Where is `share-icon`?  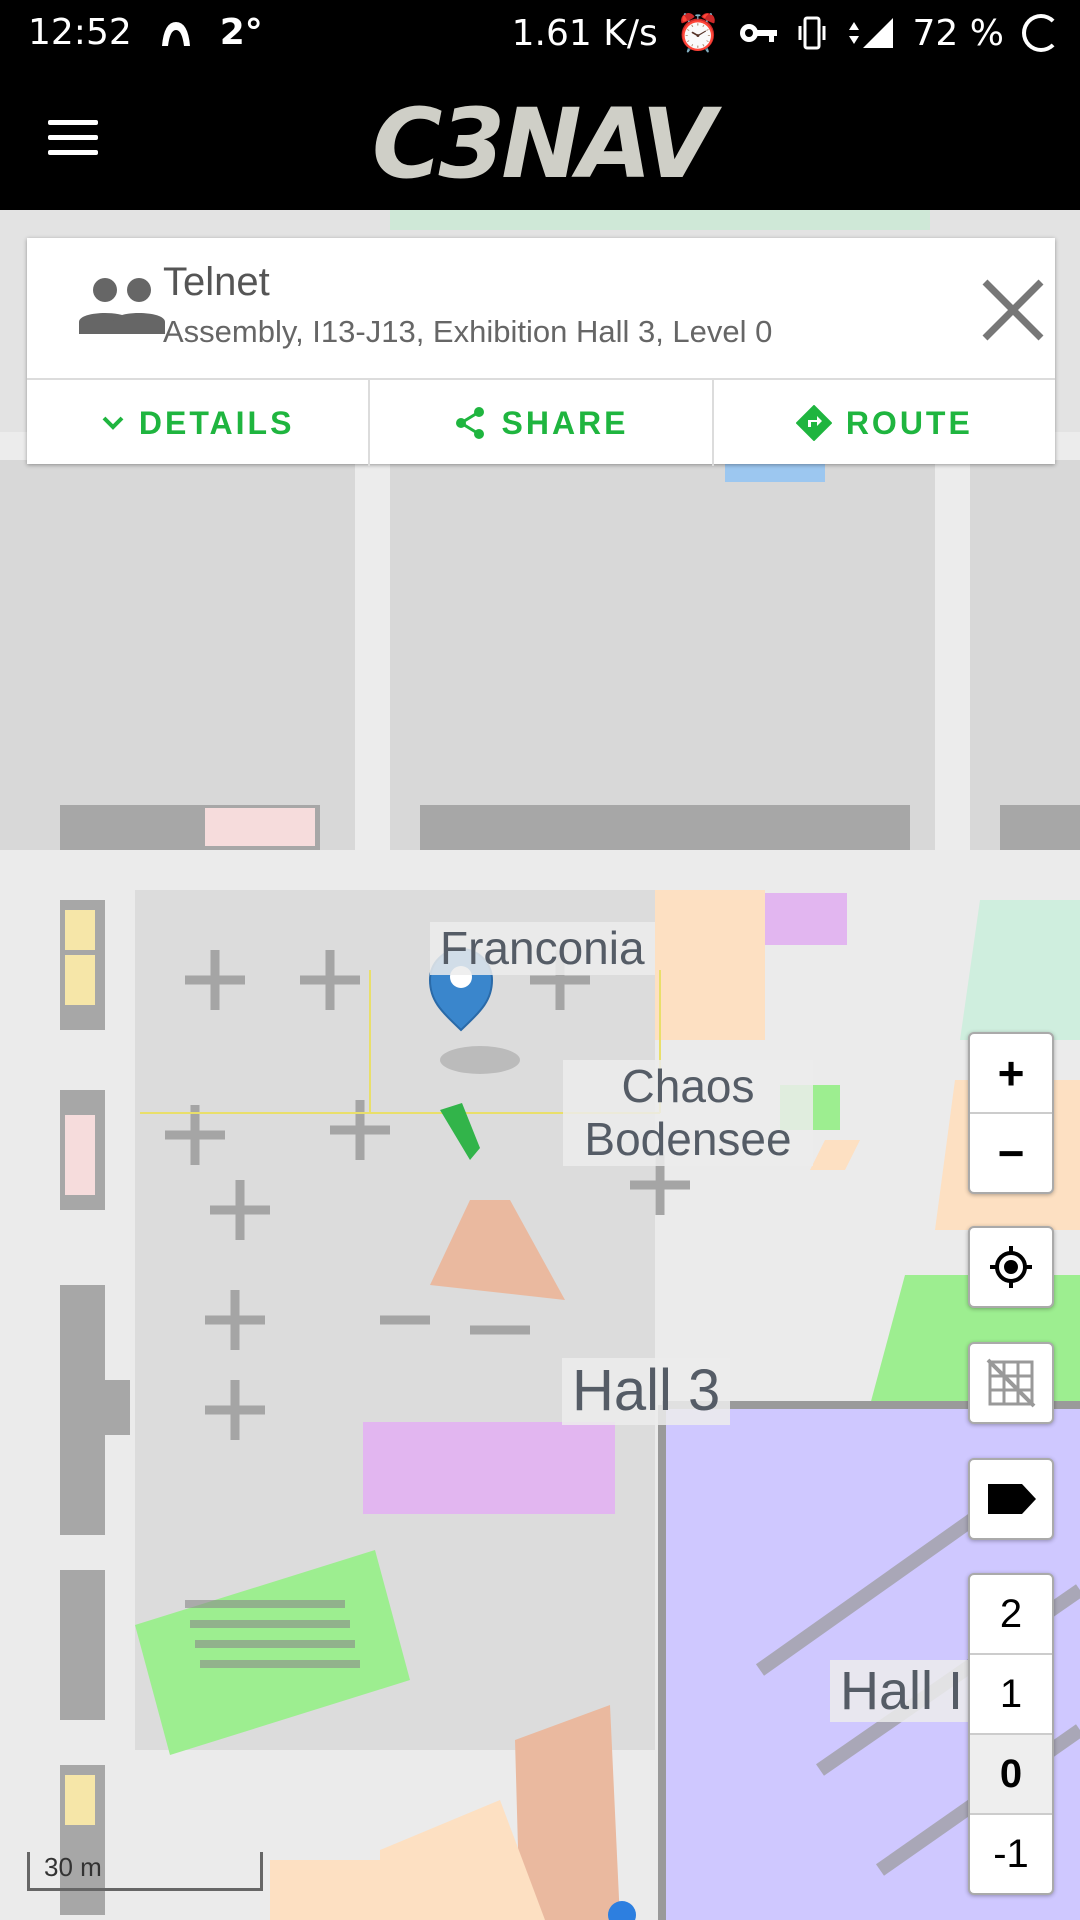
share-icon is located at coordinates (470, 423).